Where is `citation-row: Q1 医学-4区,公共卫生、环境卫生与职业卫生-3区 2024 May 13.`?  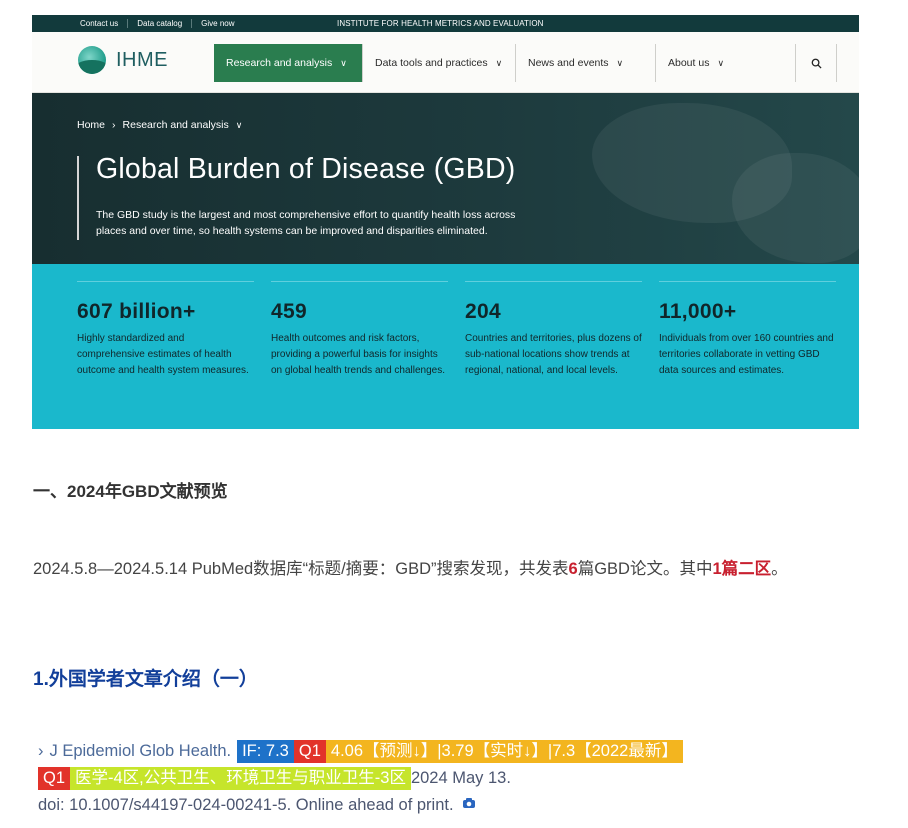
citation-row: Q1 医学-4区,公共卫生、环境卫生与职业卫生-3区 2024 May 13. is located at coordinates (360, 778).